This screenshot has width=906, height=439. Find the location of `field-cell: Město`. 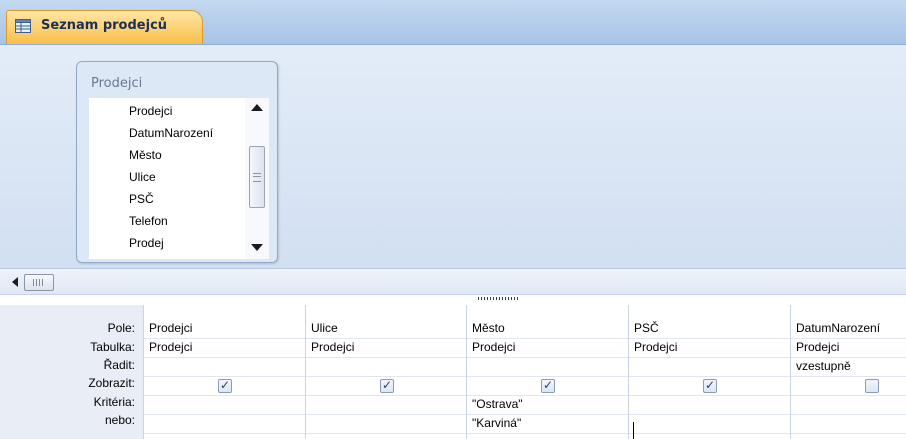

field-cell: Město is located at coordinates (548, 329).